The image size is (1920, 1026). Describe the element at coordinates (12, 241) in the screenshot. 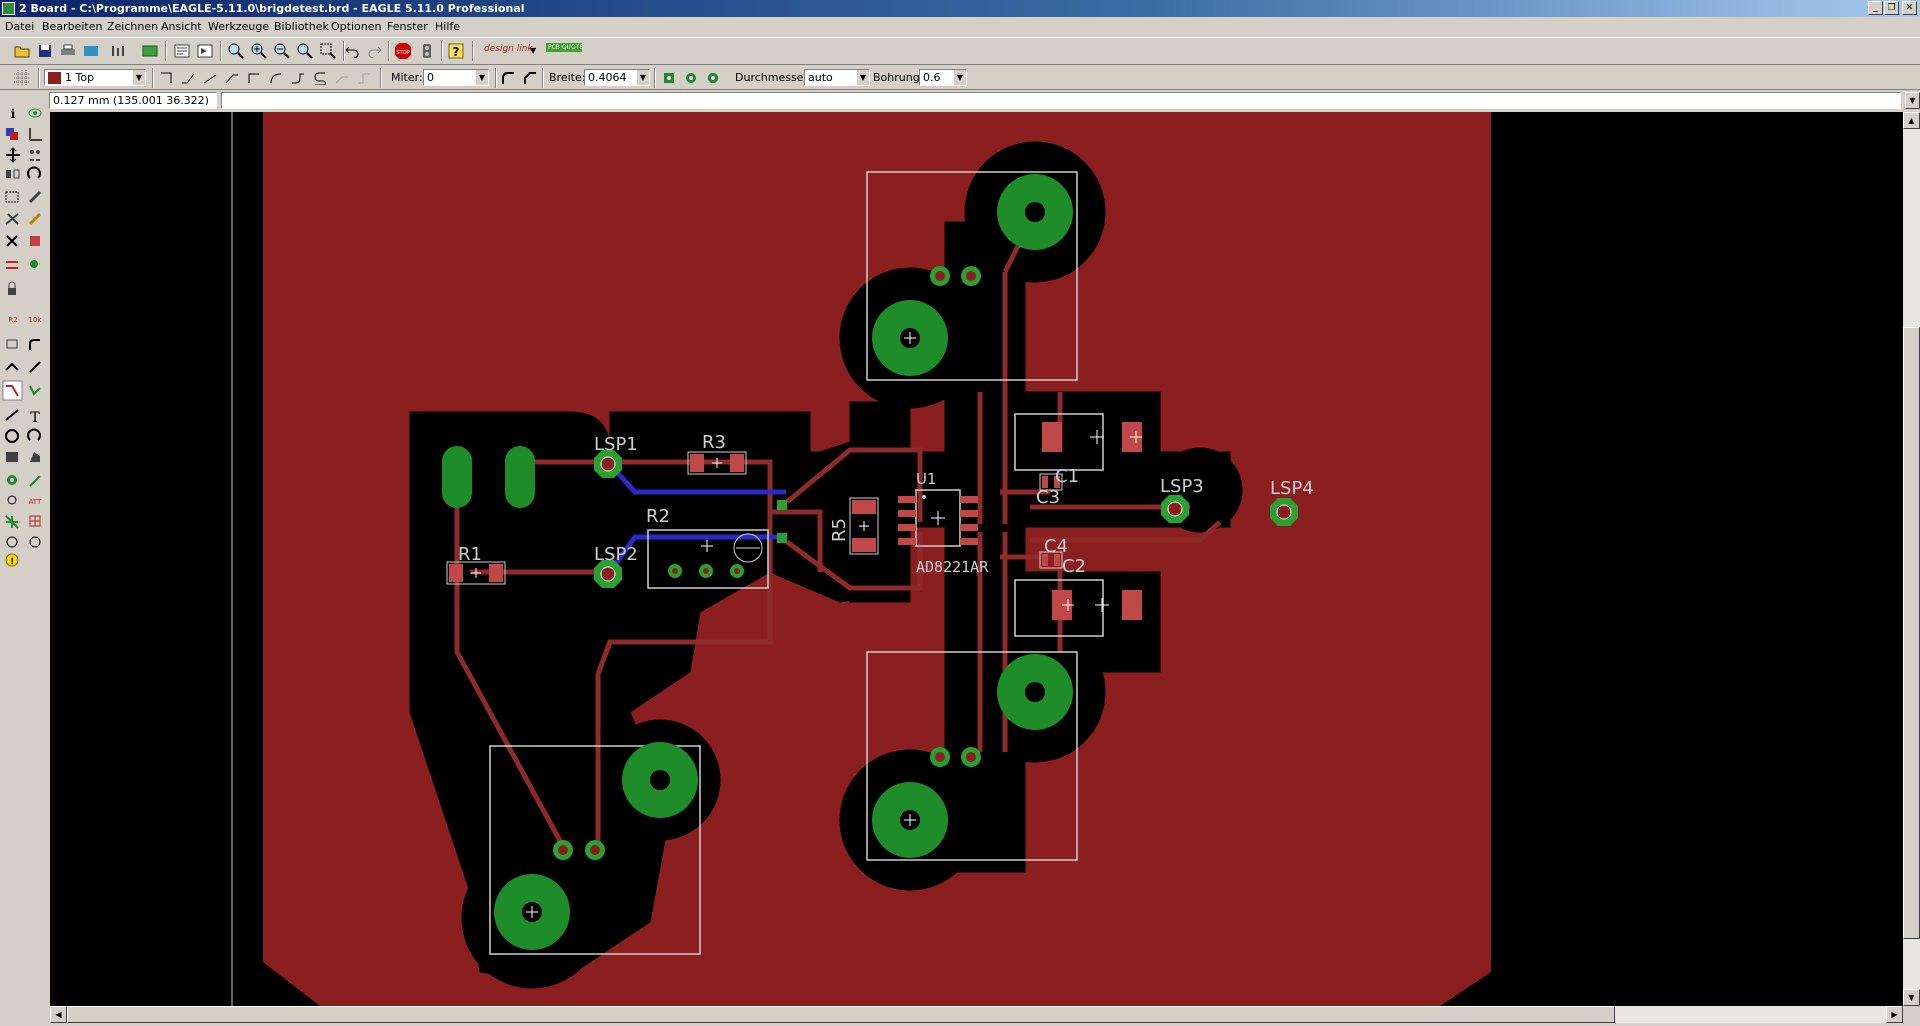

I see `delete-icon` at that location.